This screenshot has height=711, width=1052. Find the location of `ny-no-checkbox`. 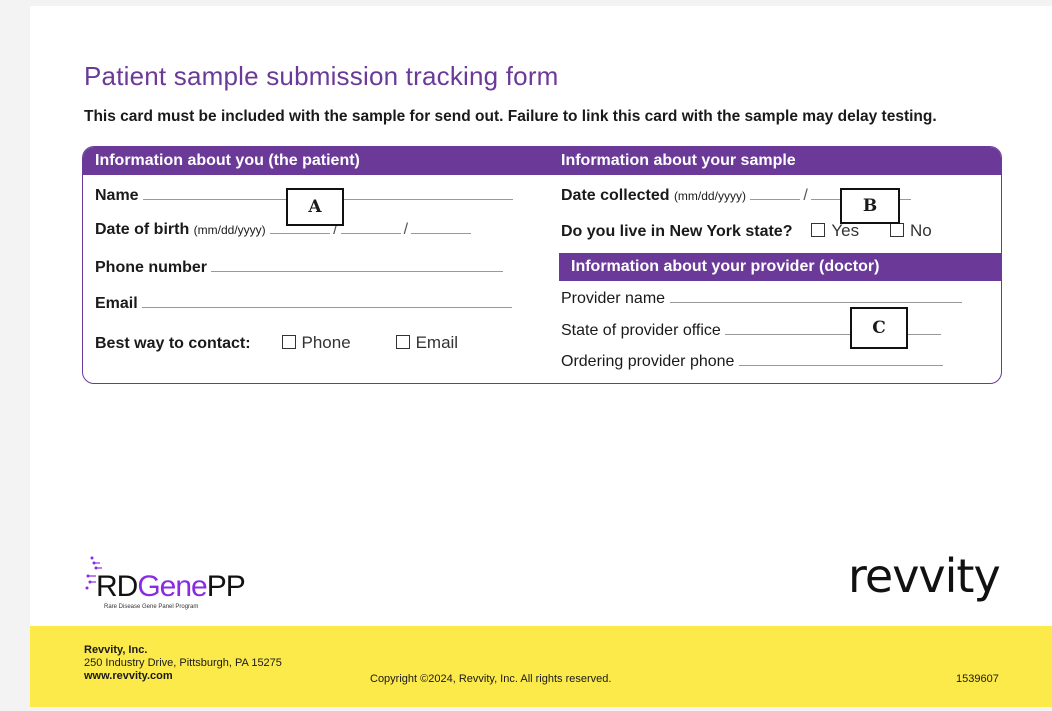

ny-no-checkbox is located at coordinates (897, 230).